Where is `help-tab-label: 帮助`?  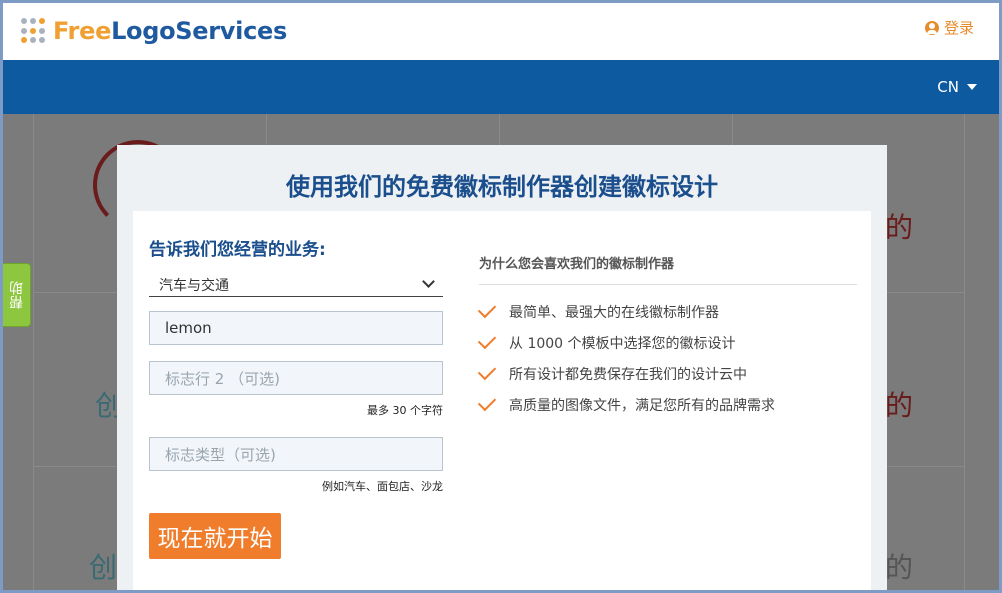
help-tab-label: 帮助 is located at coordinates (16, 295).